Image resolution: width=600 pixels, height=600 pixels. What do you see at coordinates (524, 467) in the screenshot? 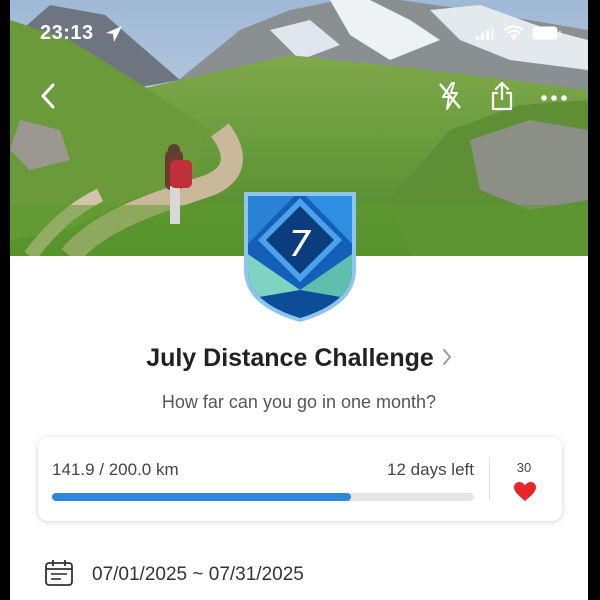
I see `likes-count: 30` at bounding box center [524, 467].